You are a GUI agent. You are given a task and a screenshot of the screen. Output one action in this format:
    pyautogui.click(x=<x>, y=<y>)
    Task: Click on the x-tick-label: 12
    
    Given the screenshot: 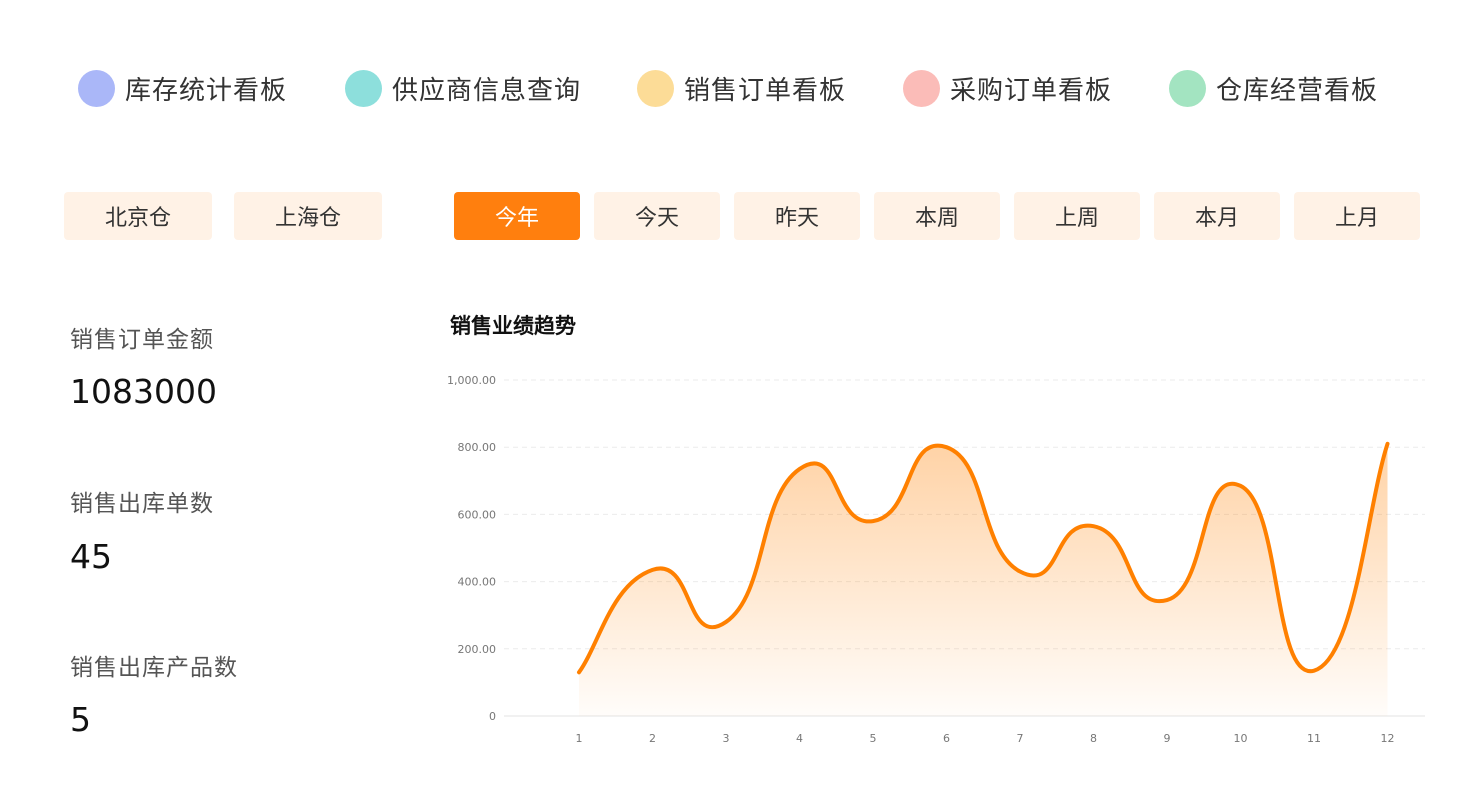 What is the action you would take?
    pyautogui.click(x=1388, y=738)
    